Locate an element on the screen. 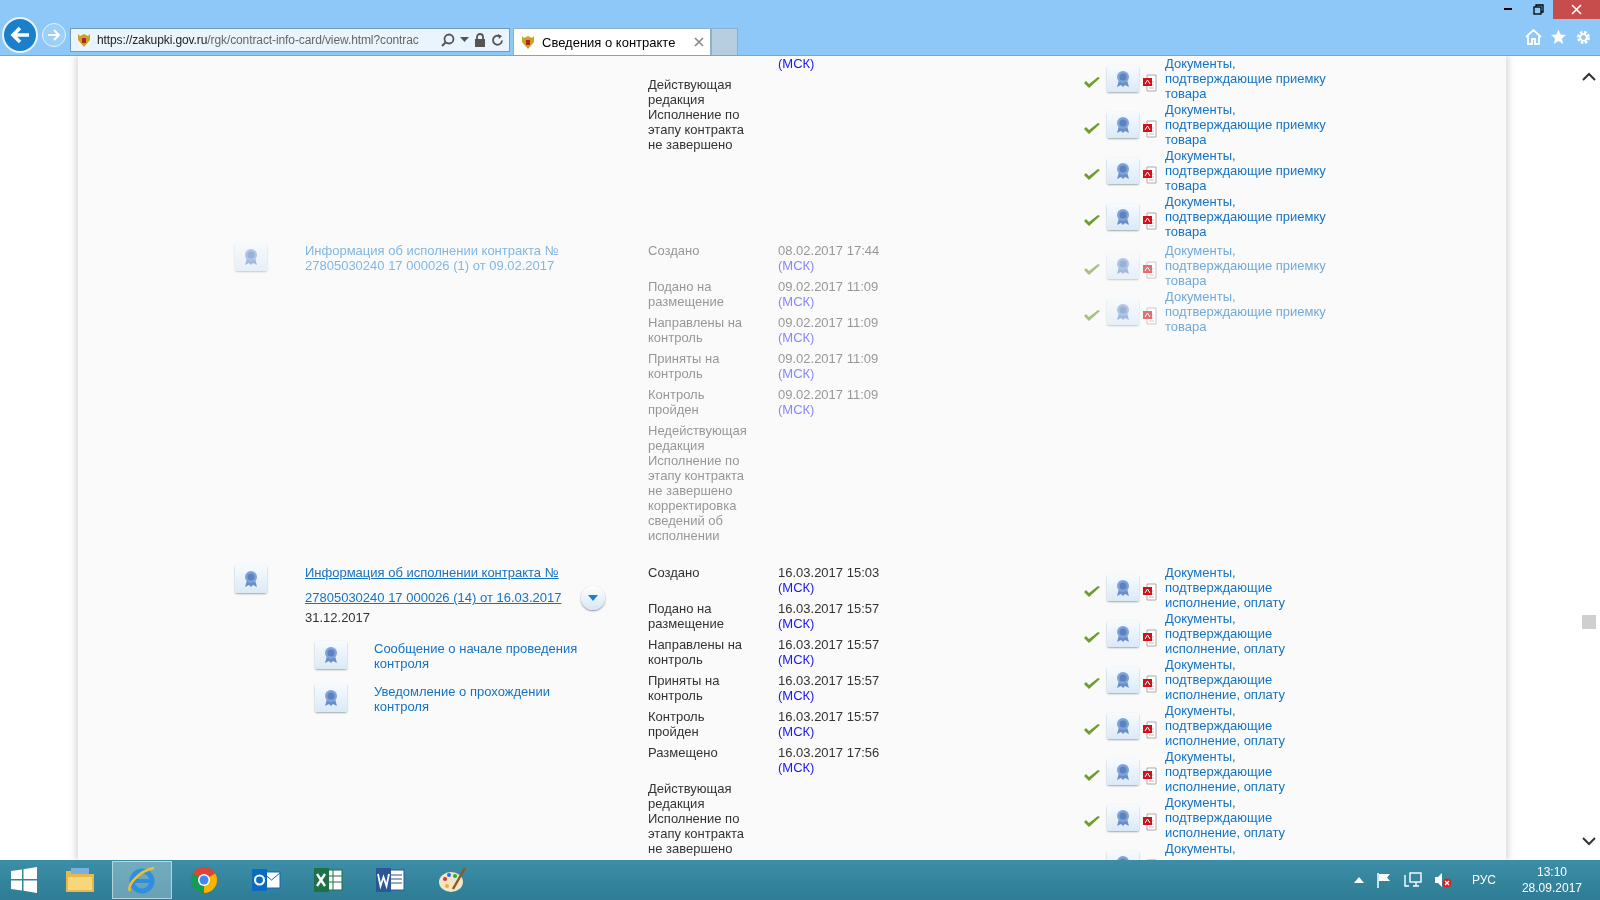 This screenshot has height=900, width=1600. caret-icon is located at coordinates (464, 40).